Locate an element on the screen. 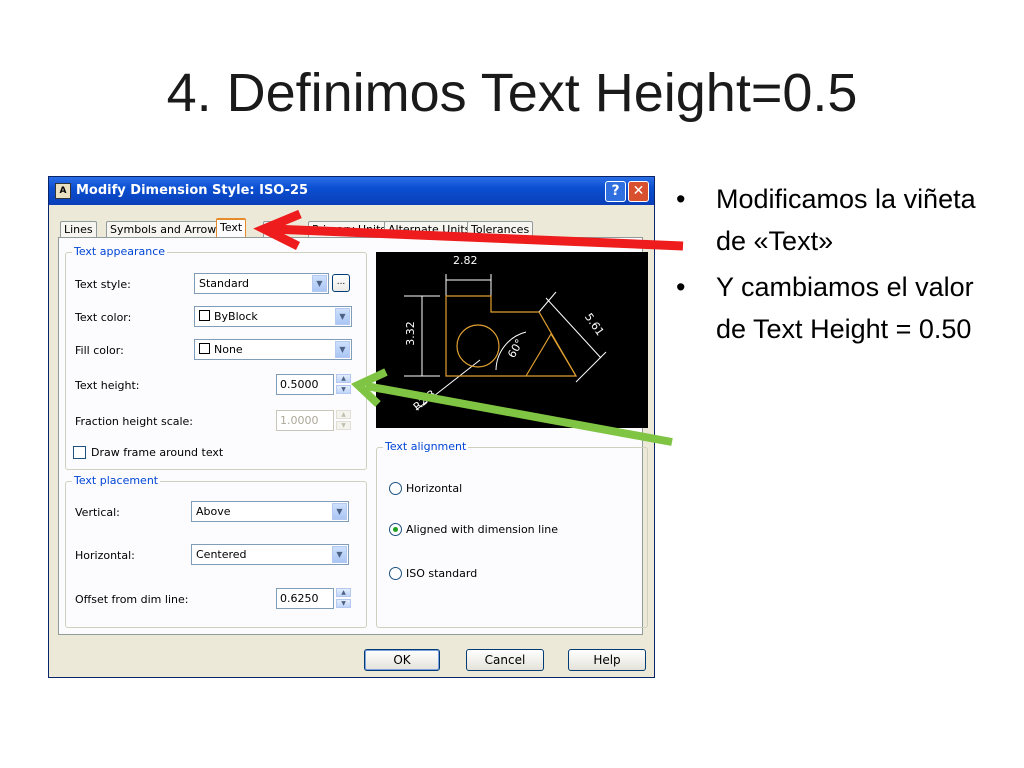 The width and height of the screenshot is (1024, 768). close-icon: ✕ is located at coordinates (638, 191).